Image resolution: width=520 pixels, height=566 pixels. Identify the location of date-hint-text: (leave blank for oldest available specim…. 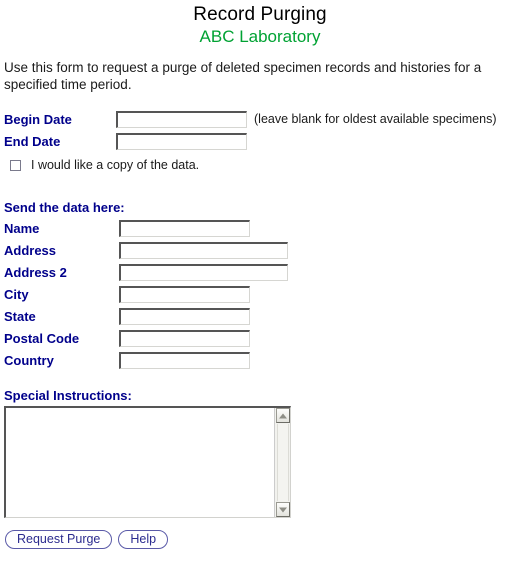
(375, 119).